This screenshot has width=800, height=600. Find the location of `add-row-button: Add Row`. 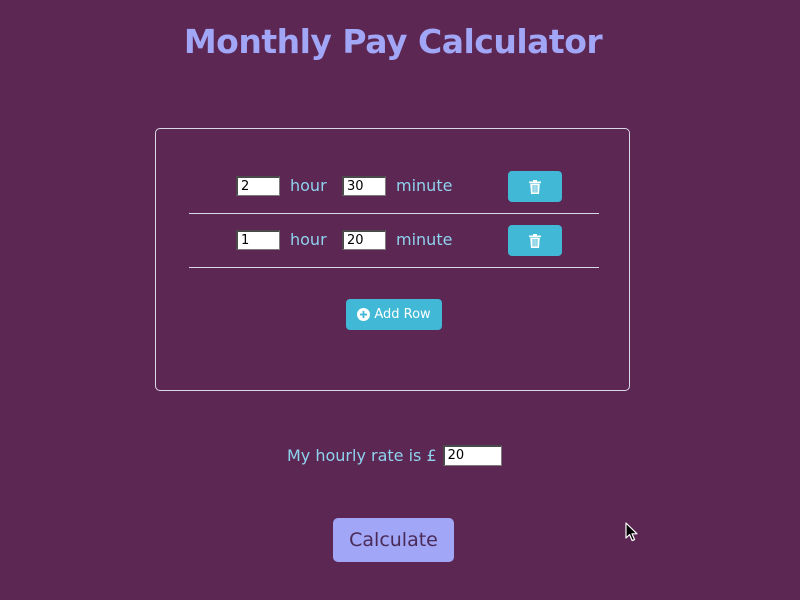

add-row-button: Add Row is located at coordinates (394, 314).